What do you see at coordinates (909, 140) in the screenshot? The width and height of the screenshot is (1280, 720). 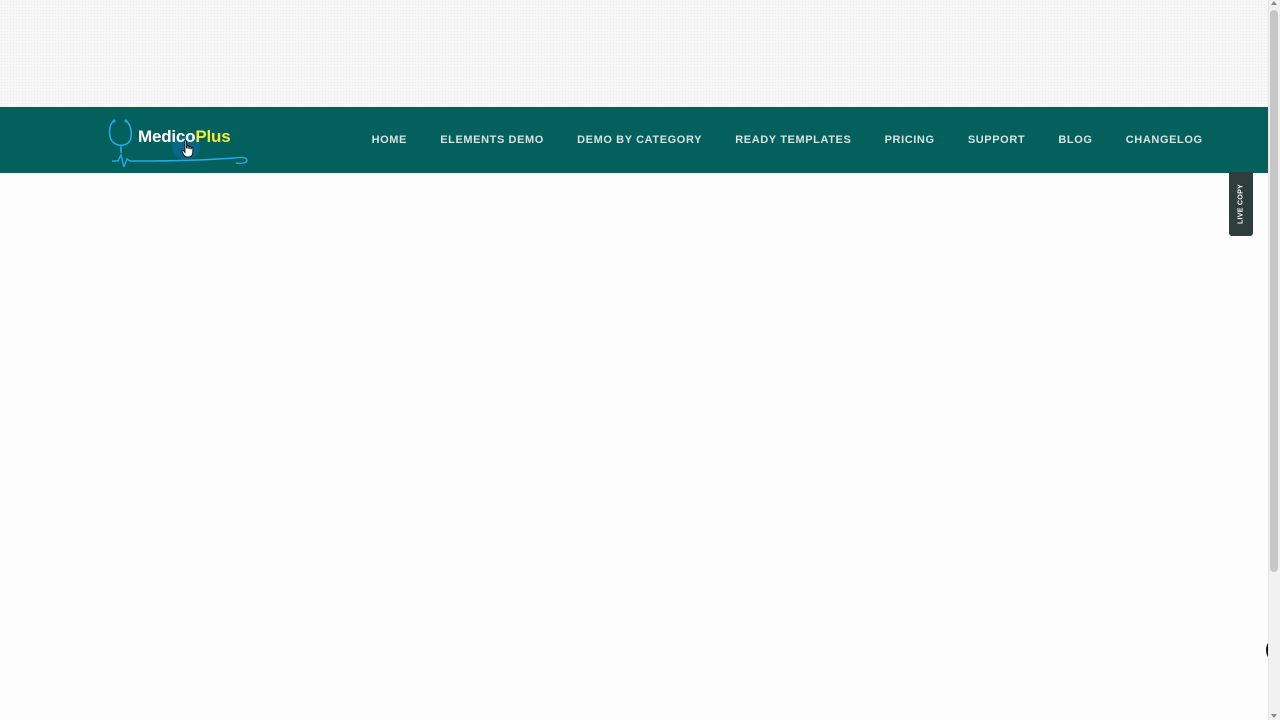 I see `nav-item-pricing: PRICING` at bounding box center [909, 140].